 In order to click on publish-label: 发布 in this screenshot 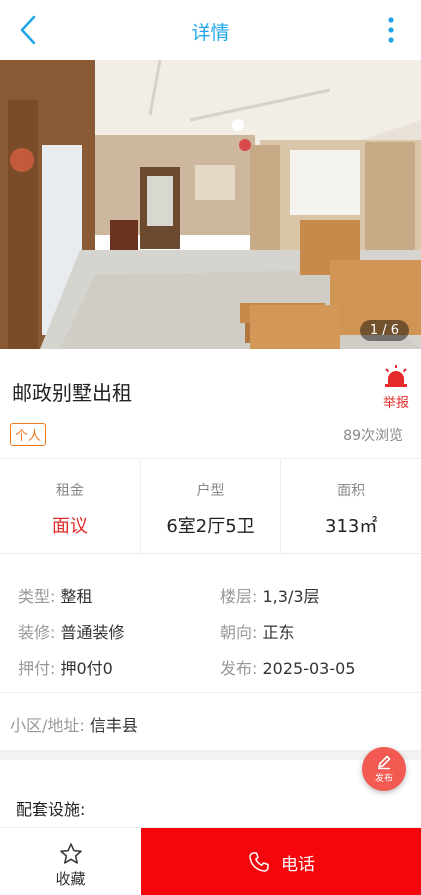, I will do `click(383, 779)`.